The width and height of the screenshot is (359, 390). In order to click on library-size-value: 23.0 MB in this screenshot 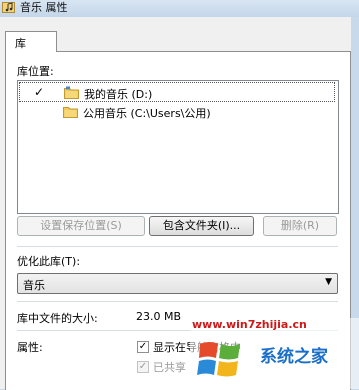, I will do `click(159, 316)`.